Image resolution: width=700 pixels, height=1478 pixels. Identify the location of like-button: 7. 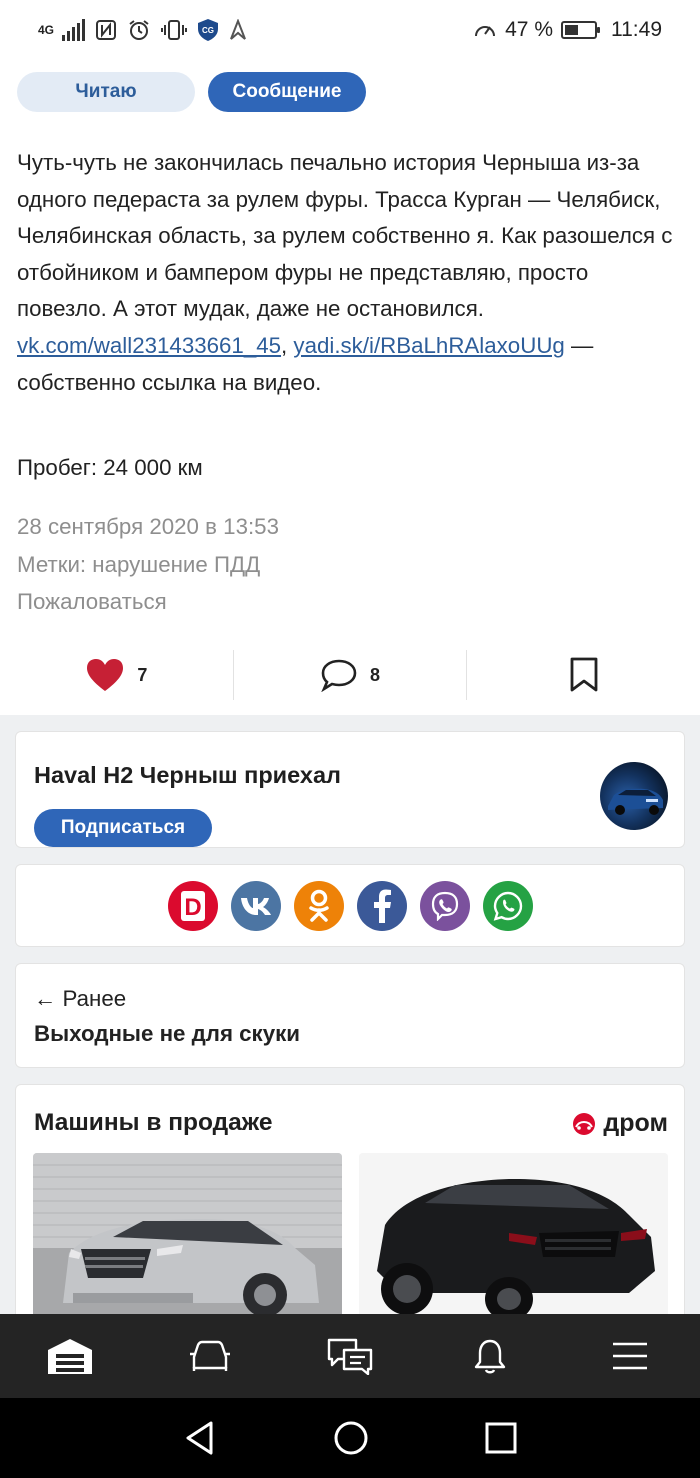
(116, 675).